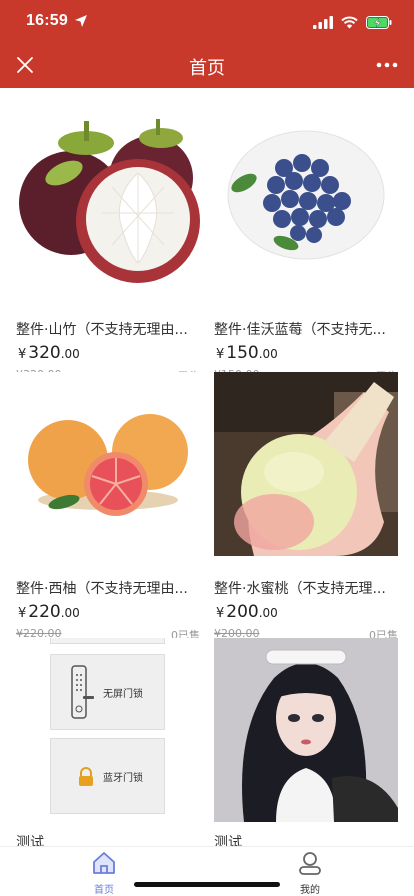 This screenshot has height=896, width=414. What do you see at coordinates (82, 692) in the screenshot?
I see `smart-lock-icon` at bounding box center [82, 692].